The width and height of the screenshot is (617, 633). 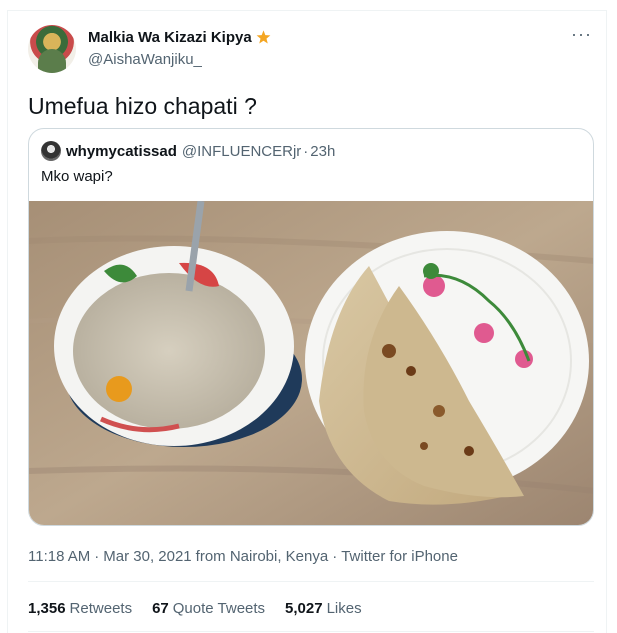 What do you see at coordinates (147, 556) in the screenshot?
I see `tweet-date: Mar 30, 2021` at bounding box center [147, 556].